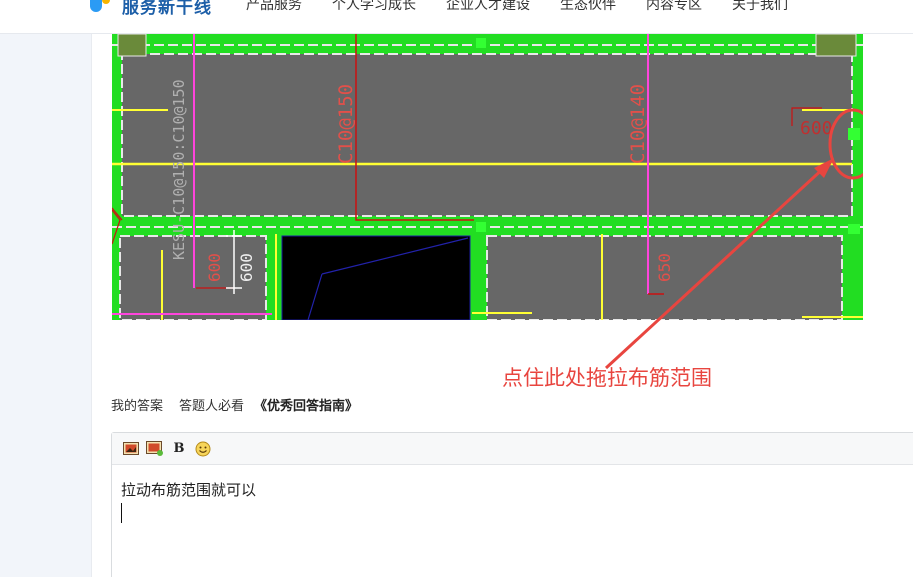 The height and width of the screenshot is (577, 913). I want to click on answer-links: 我的答案 答题人必看 《优秀回答指南》, so click(242, 404).